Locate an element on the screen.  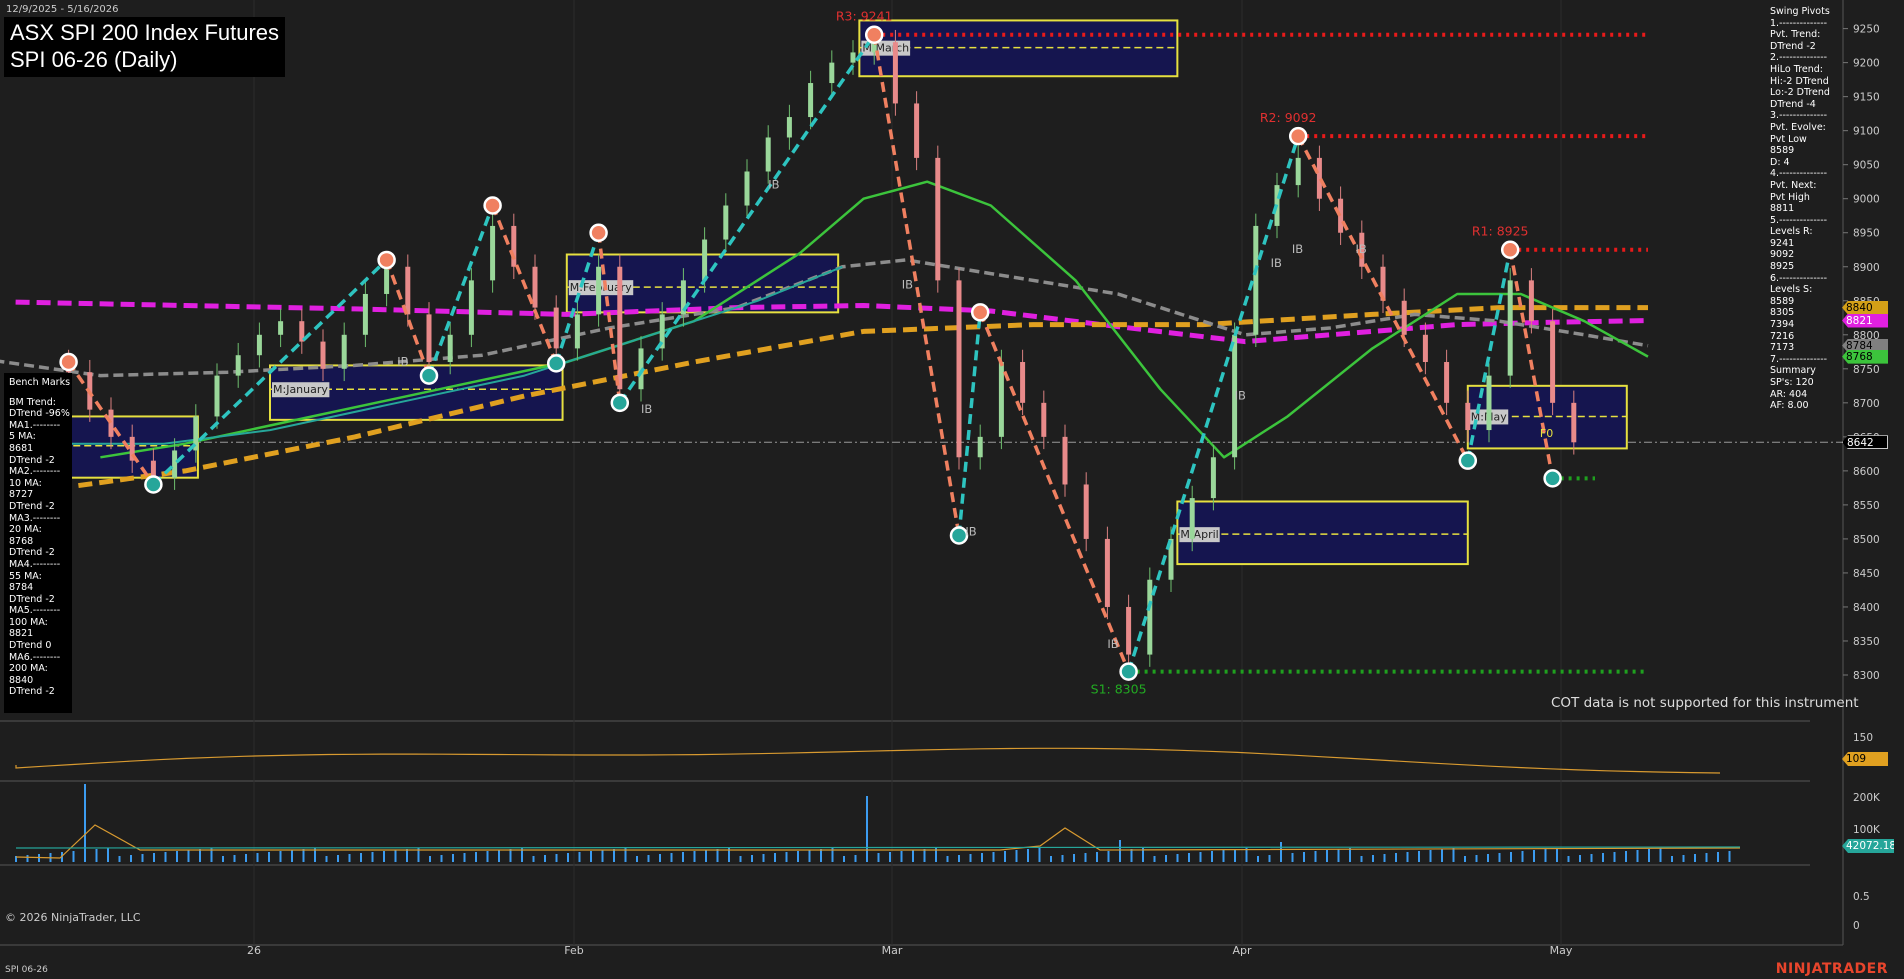
bench-line: MA5.-------- is located at coordinates (35, 611).